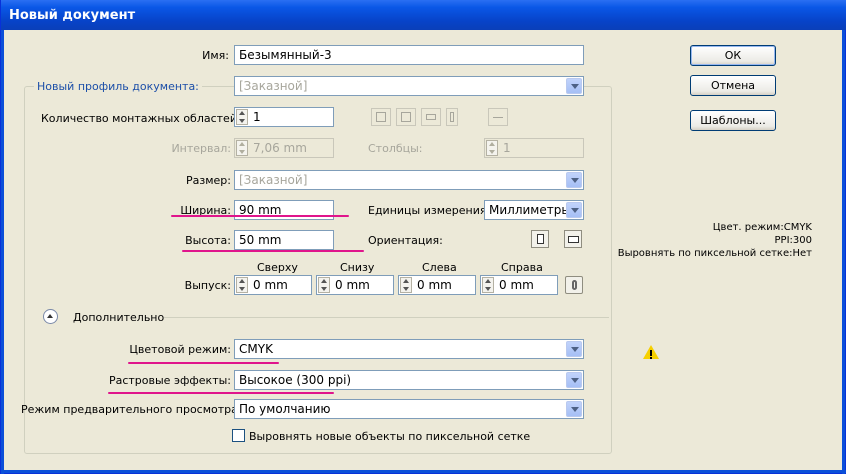  I want to click on advanced-label: Дополнительно, so click(119, 317).